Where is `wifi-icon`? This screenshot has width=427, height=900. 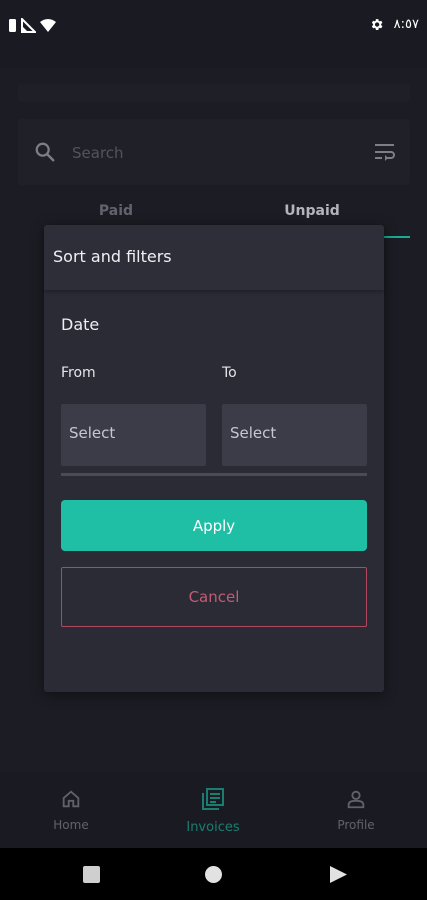
wifi-icon is located at coordinates (48, 25).